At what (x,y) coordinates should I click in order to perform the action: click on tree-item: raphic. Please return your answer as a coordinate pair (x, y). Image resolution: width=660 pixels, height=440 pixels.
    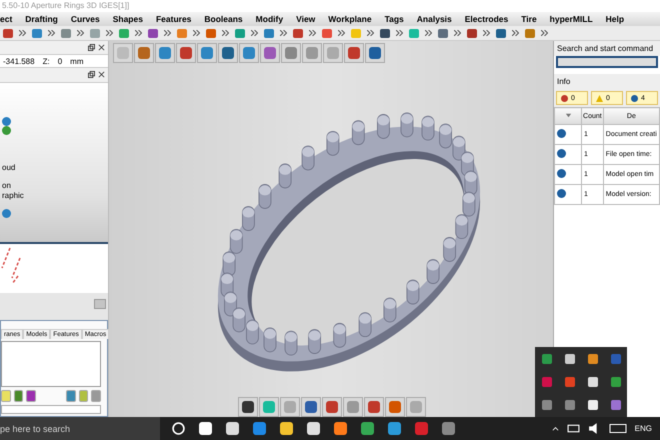
    Looking at the image, I should click on (55, 195).